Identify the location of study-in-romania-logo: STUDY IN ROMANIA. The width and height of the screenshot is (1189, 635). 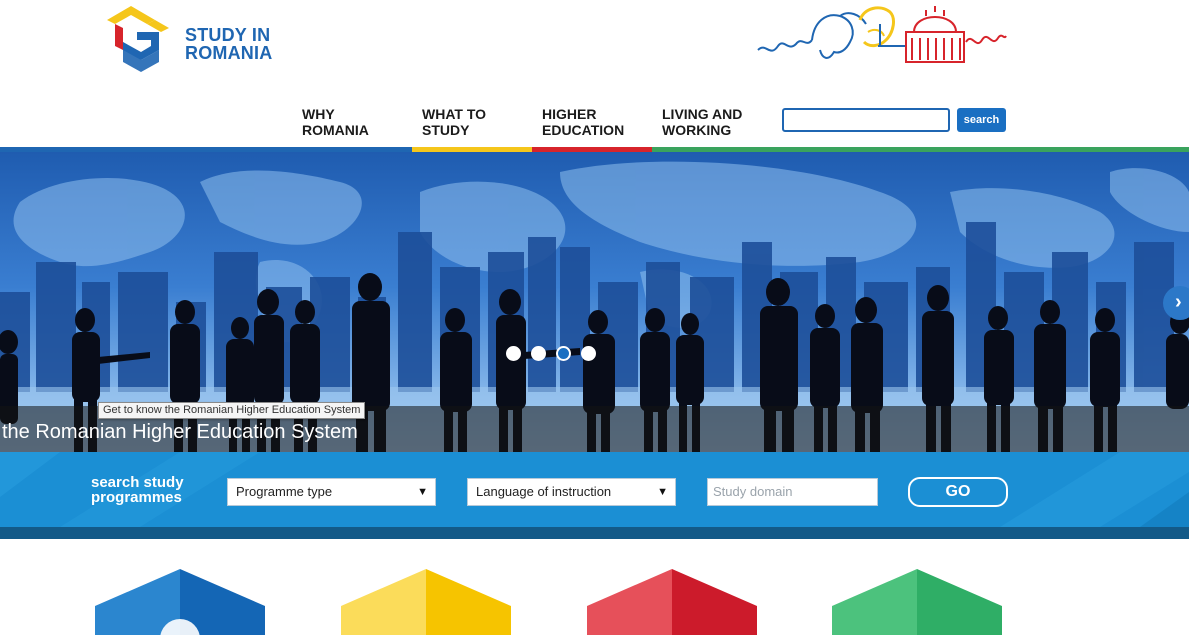
(197, 40).